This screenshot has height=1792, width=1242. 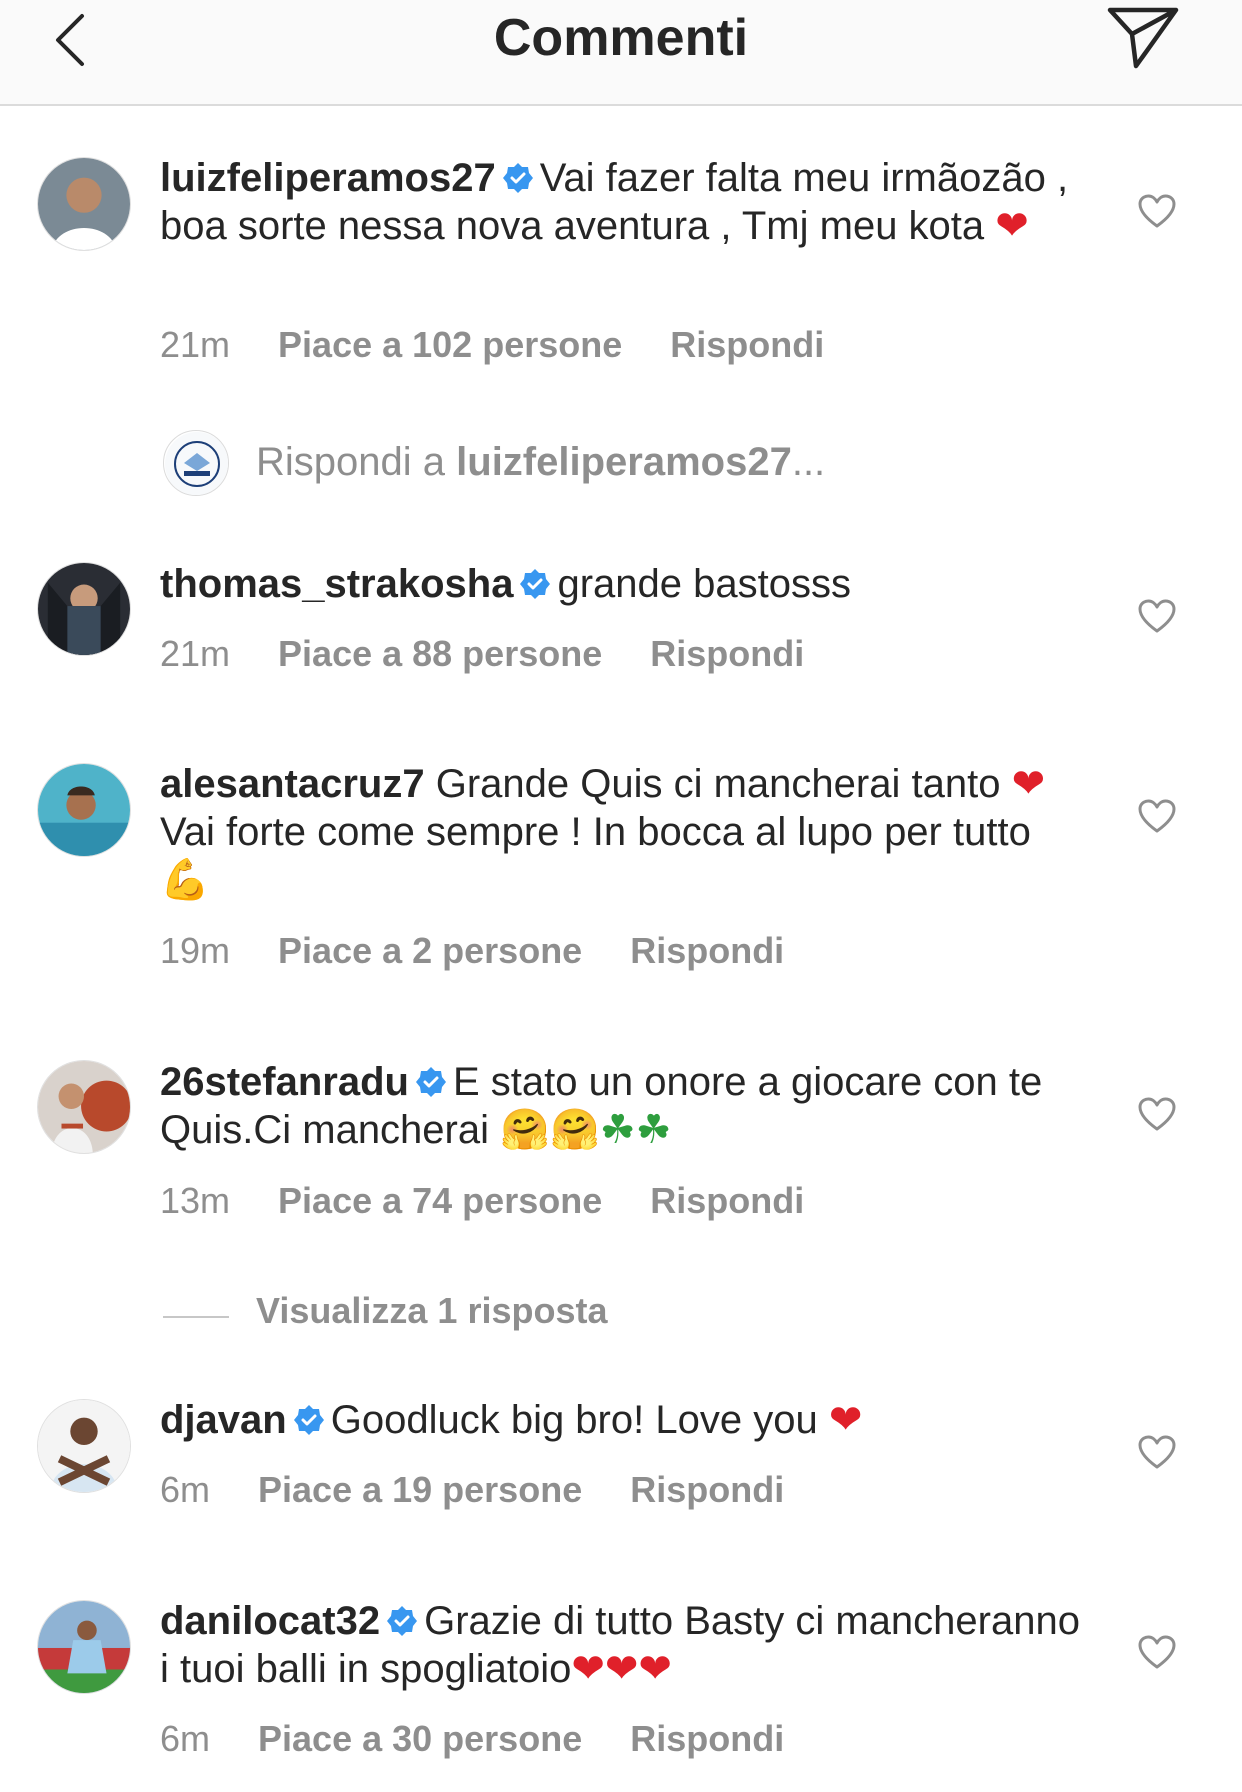 What do you see at coordinates (440, 653) in the screenshot?
I see `likes-count: Piace a 88 persone` at bounding box center [440, 653].